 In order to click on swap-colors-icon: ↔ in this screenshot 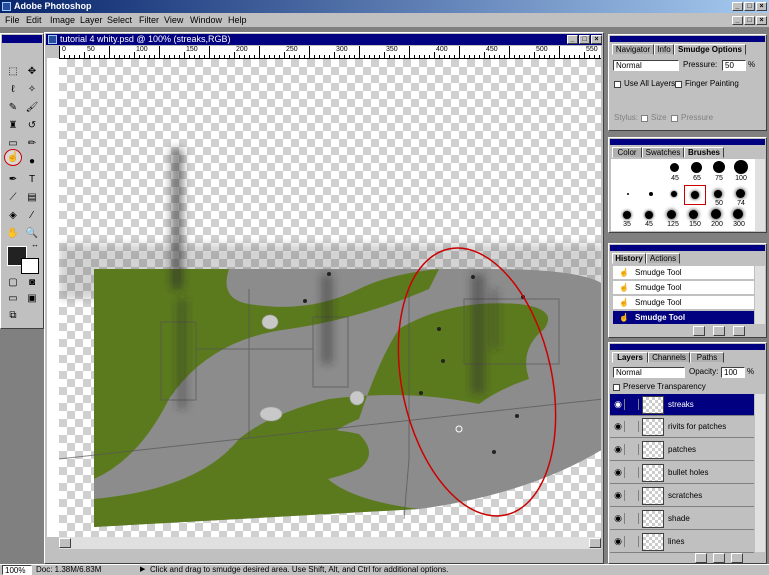, I will do `click(35, 244)`.